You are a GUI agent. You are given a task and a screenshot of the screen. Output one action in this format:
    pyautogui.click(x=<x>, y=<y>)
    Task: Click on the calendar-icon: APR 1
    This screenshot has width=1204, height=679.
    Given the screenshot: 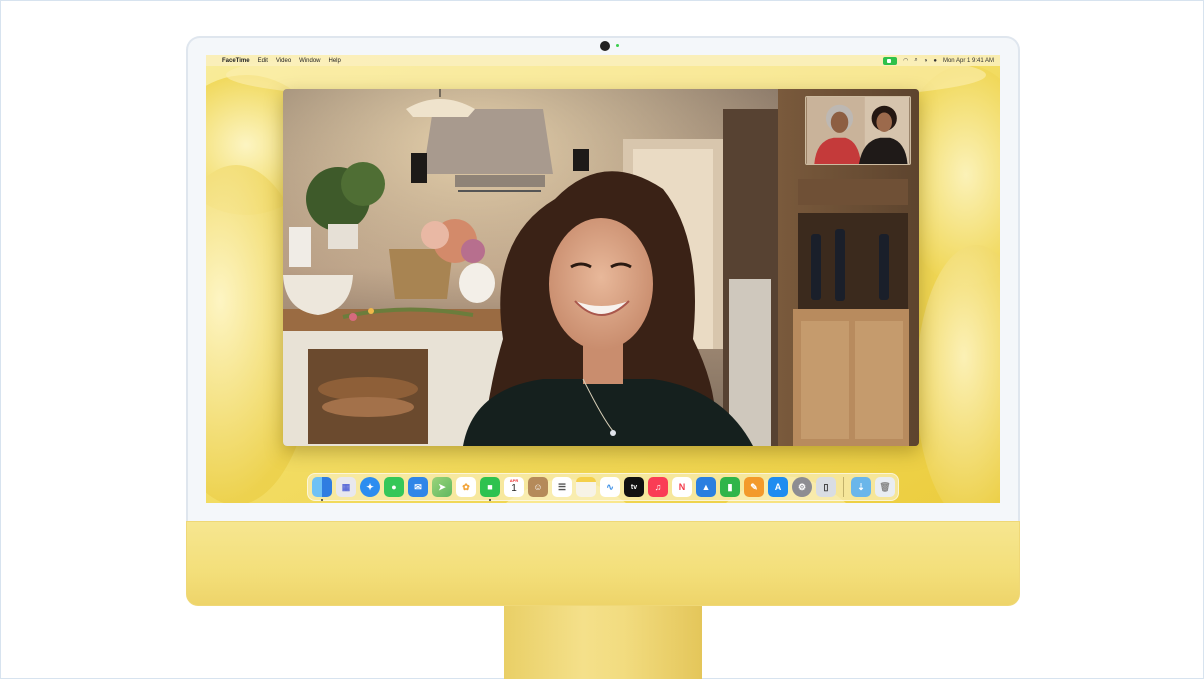 What is the action you would take?
    pyautogui.click(x=514, y=487)
    